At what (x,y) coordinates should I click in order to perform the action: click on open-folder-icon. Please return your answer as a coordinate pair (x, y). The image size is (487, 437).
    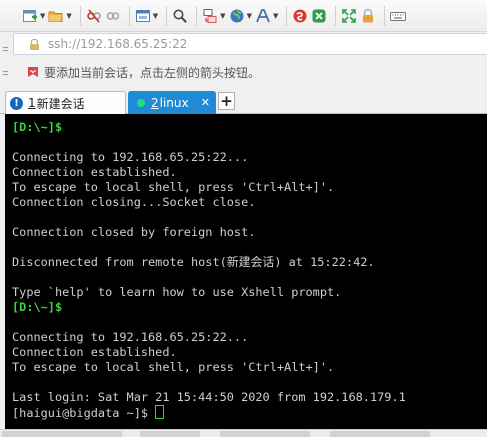
    Looking at the image, I should click on (55, 16).